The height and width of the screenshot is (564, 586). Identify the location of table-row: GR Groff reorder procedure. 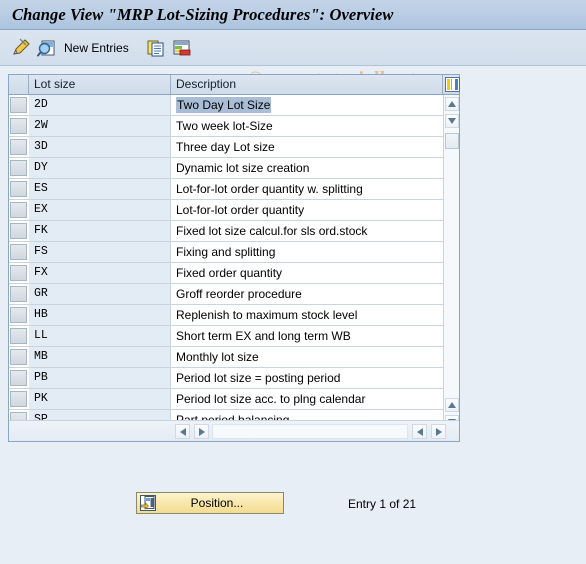
(226, 294).